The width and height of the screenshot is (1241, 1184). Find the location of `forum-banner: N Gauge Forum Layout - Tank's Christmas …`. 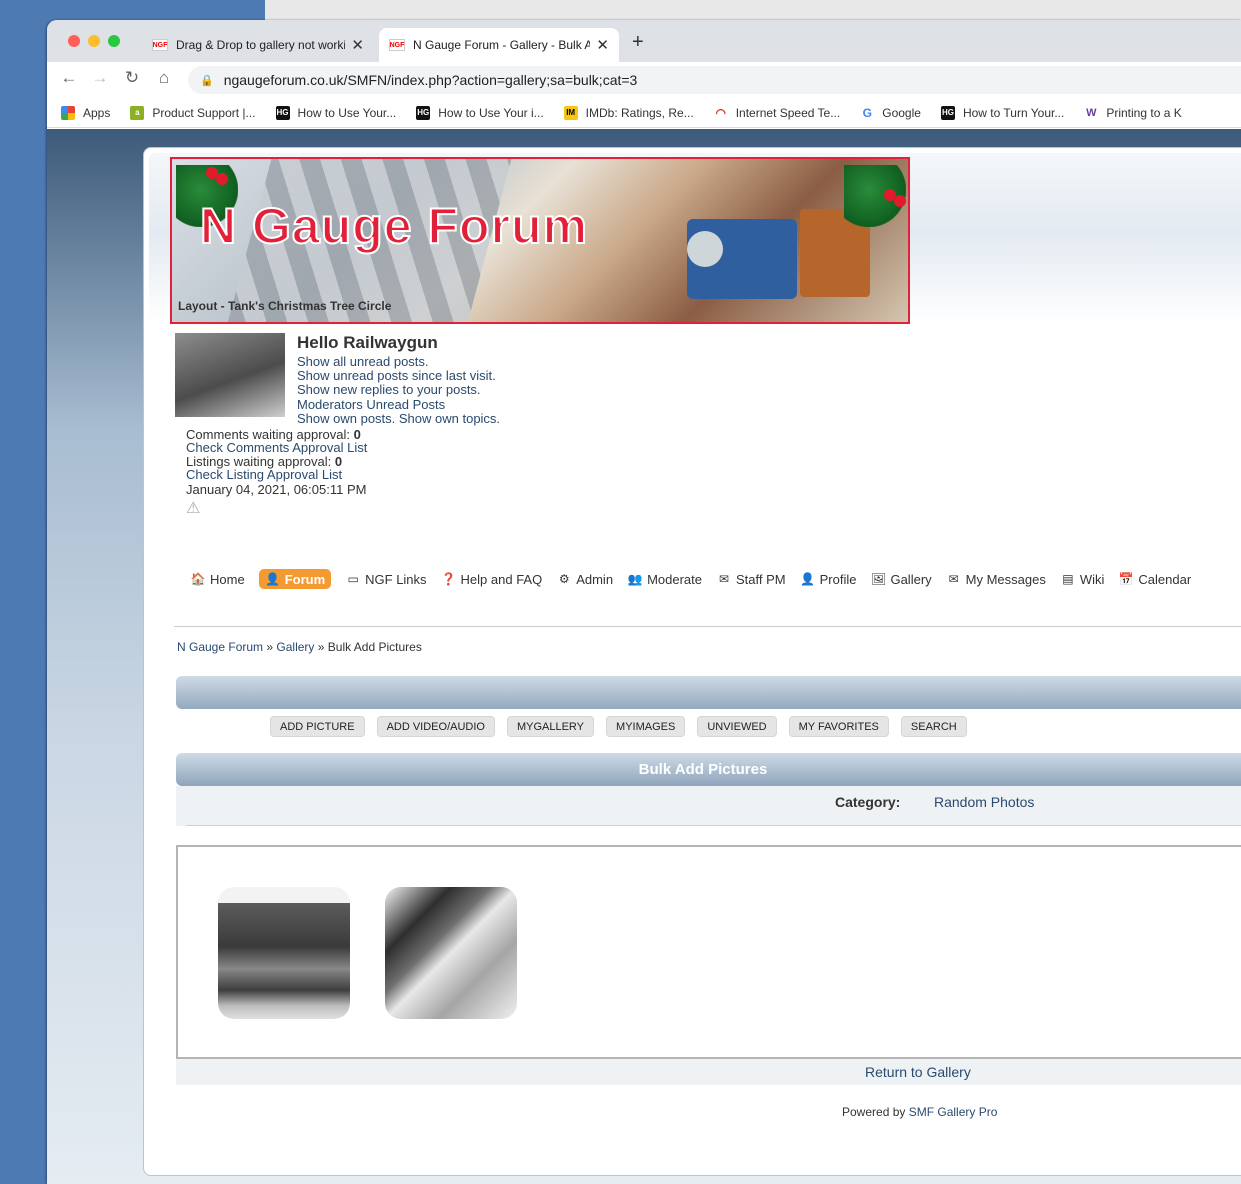

forum-banner: N Gauge Forum Layout - Tank's Christmas … is located at coordinates (540, 240).